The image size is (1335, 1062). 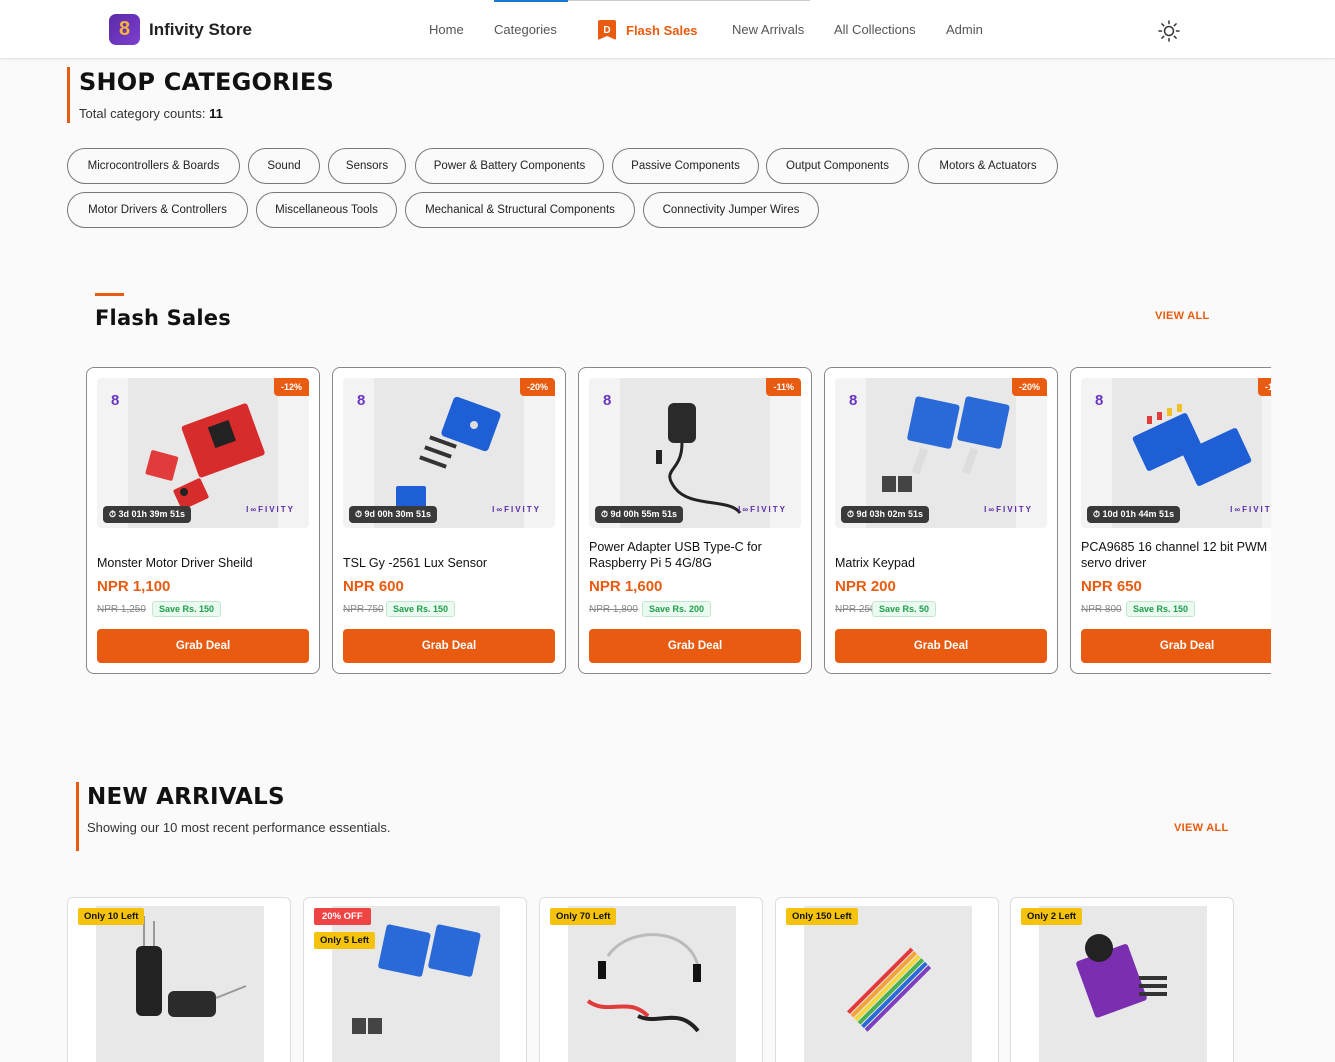 What do you see at coordinates (988, 166) in the screenshot?
I see `category-chip: Motors & Actuators` at bounding box center [988, 166].